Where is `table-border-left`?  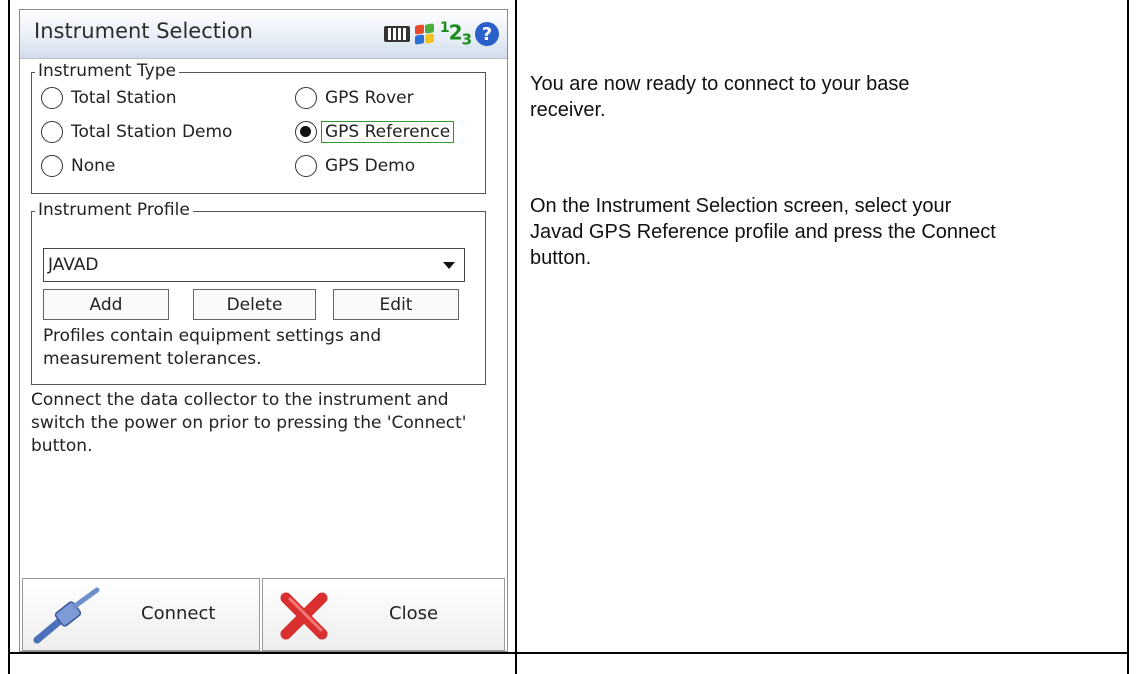
table-border-left is located at coordinates (9, 337).